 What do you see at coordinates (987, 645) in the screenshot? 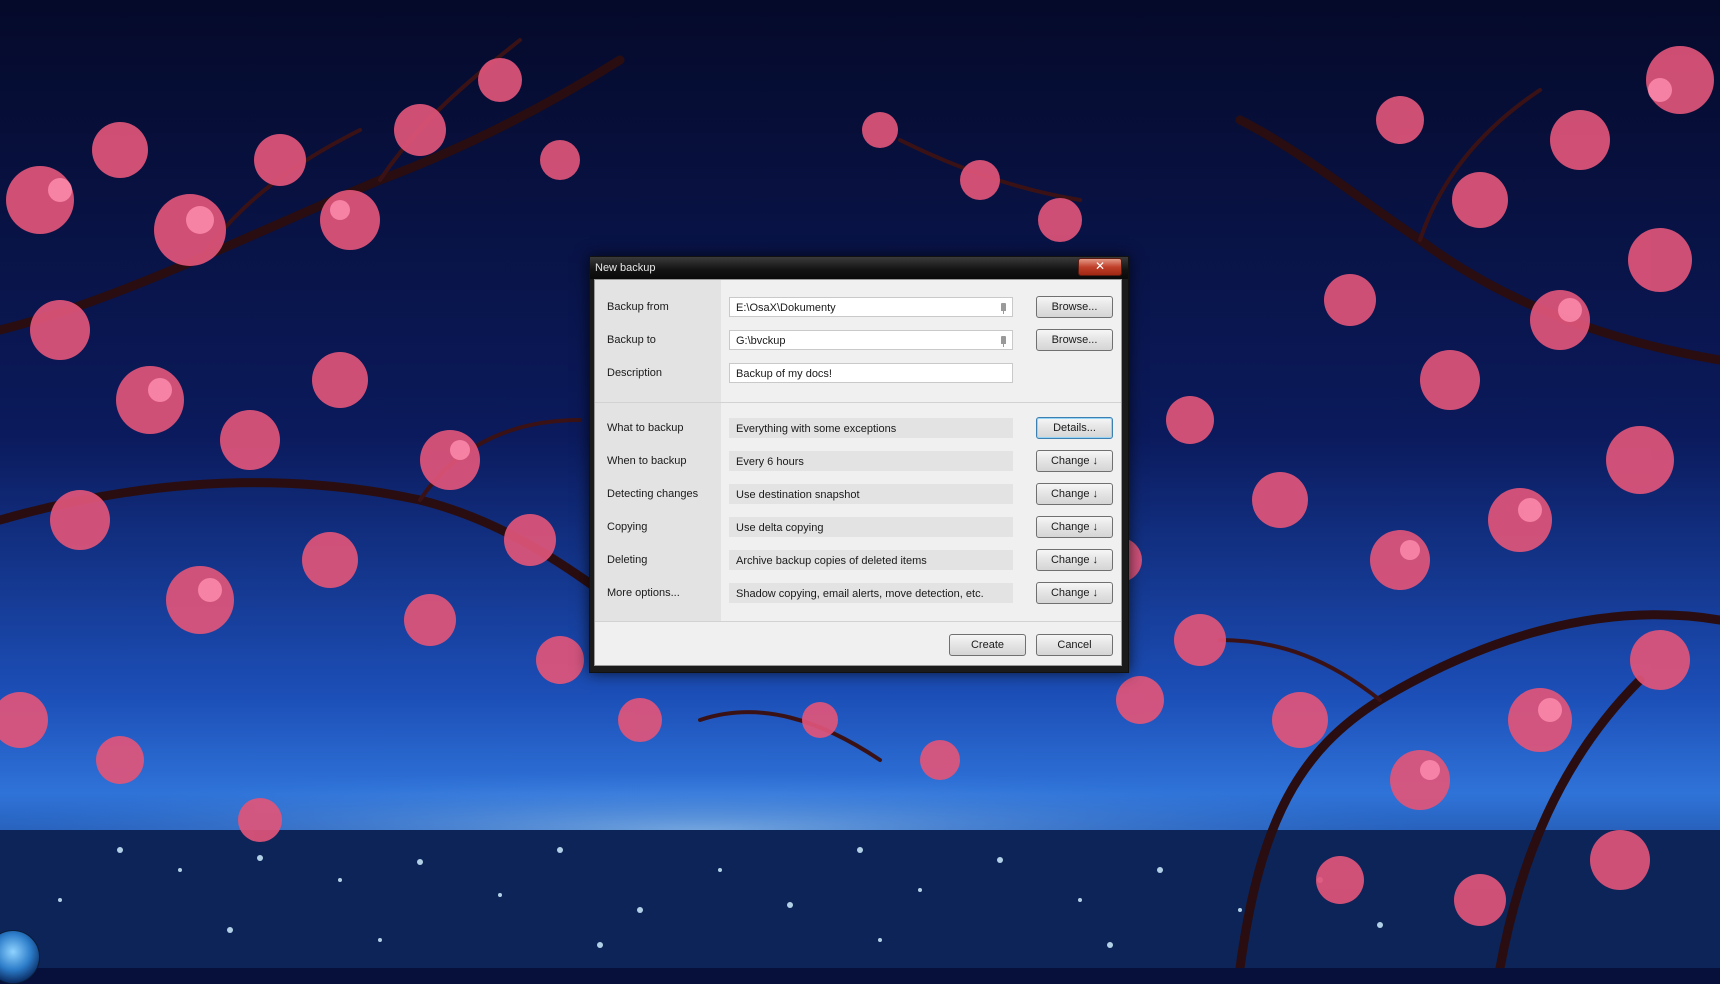
I see `create-button: Create` at bounding box center [987, 645].